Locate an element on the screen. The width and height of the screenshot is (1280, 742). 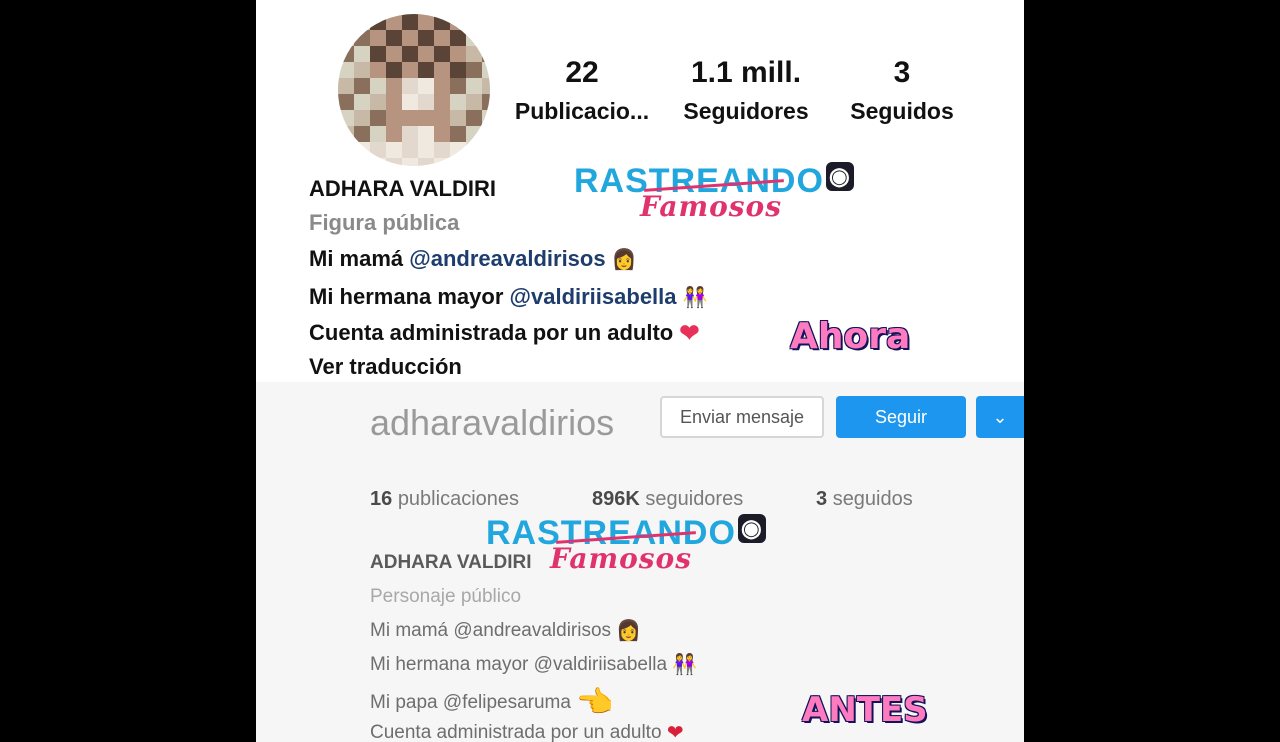
old-bio-dad-text: Mi papa @felipesaruma is located at coordinates (470, 703).